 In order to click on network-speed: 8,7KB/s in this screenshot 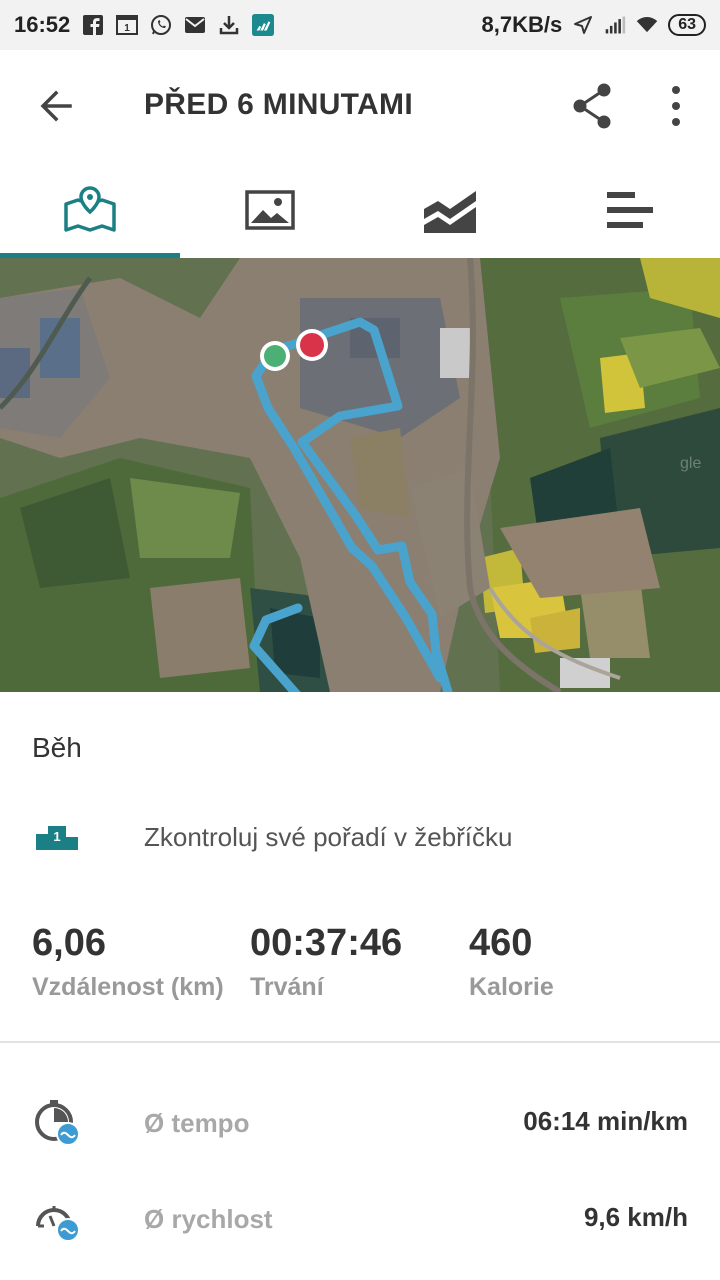, I will do `click(522, 24)`.